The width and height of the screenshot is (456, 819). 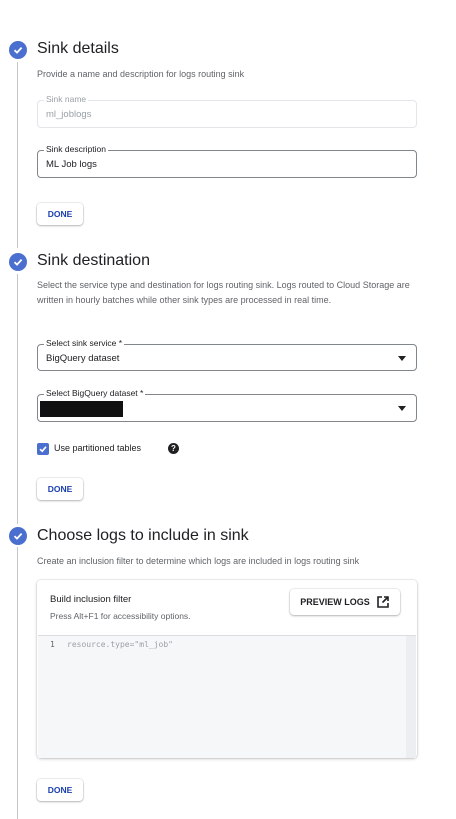 I want to click on sink-service-select: Select sink service * BigQuery dataset, so click(x=227, y=354).